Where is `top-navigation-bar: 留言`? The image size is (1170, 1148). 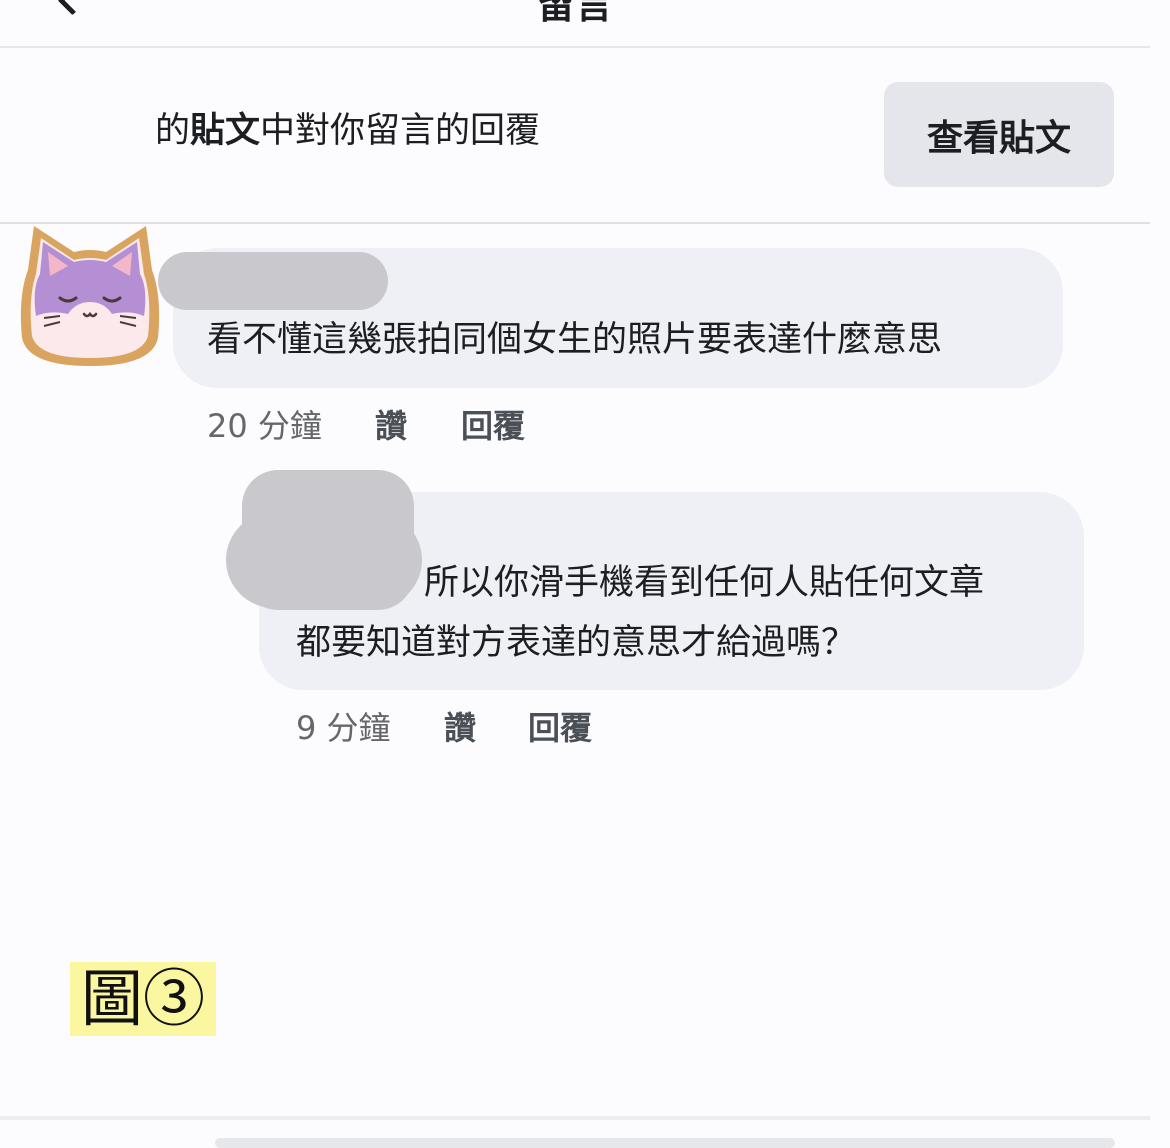
top-navigation-bar: 留言 is located at coordinates (575, 24).